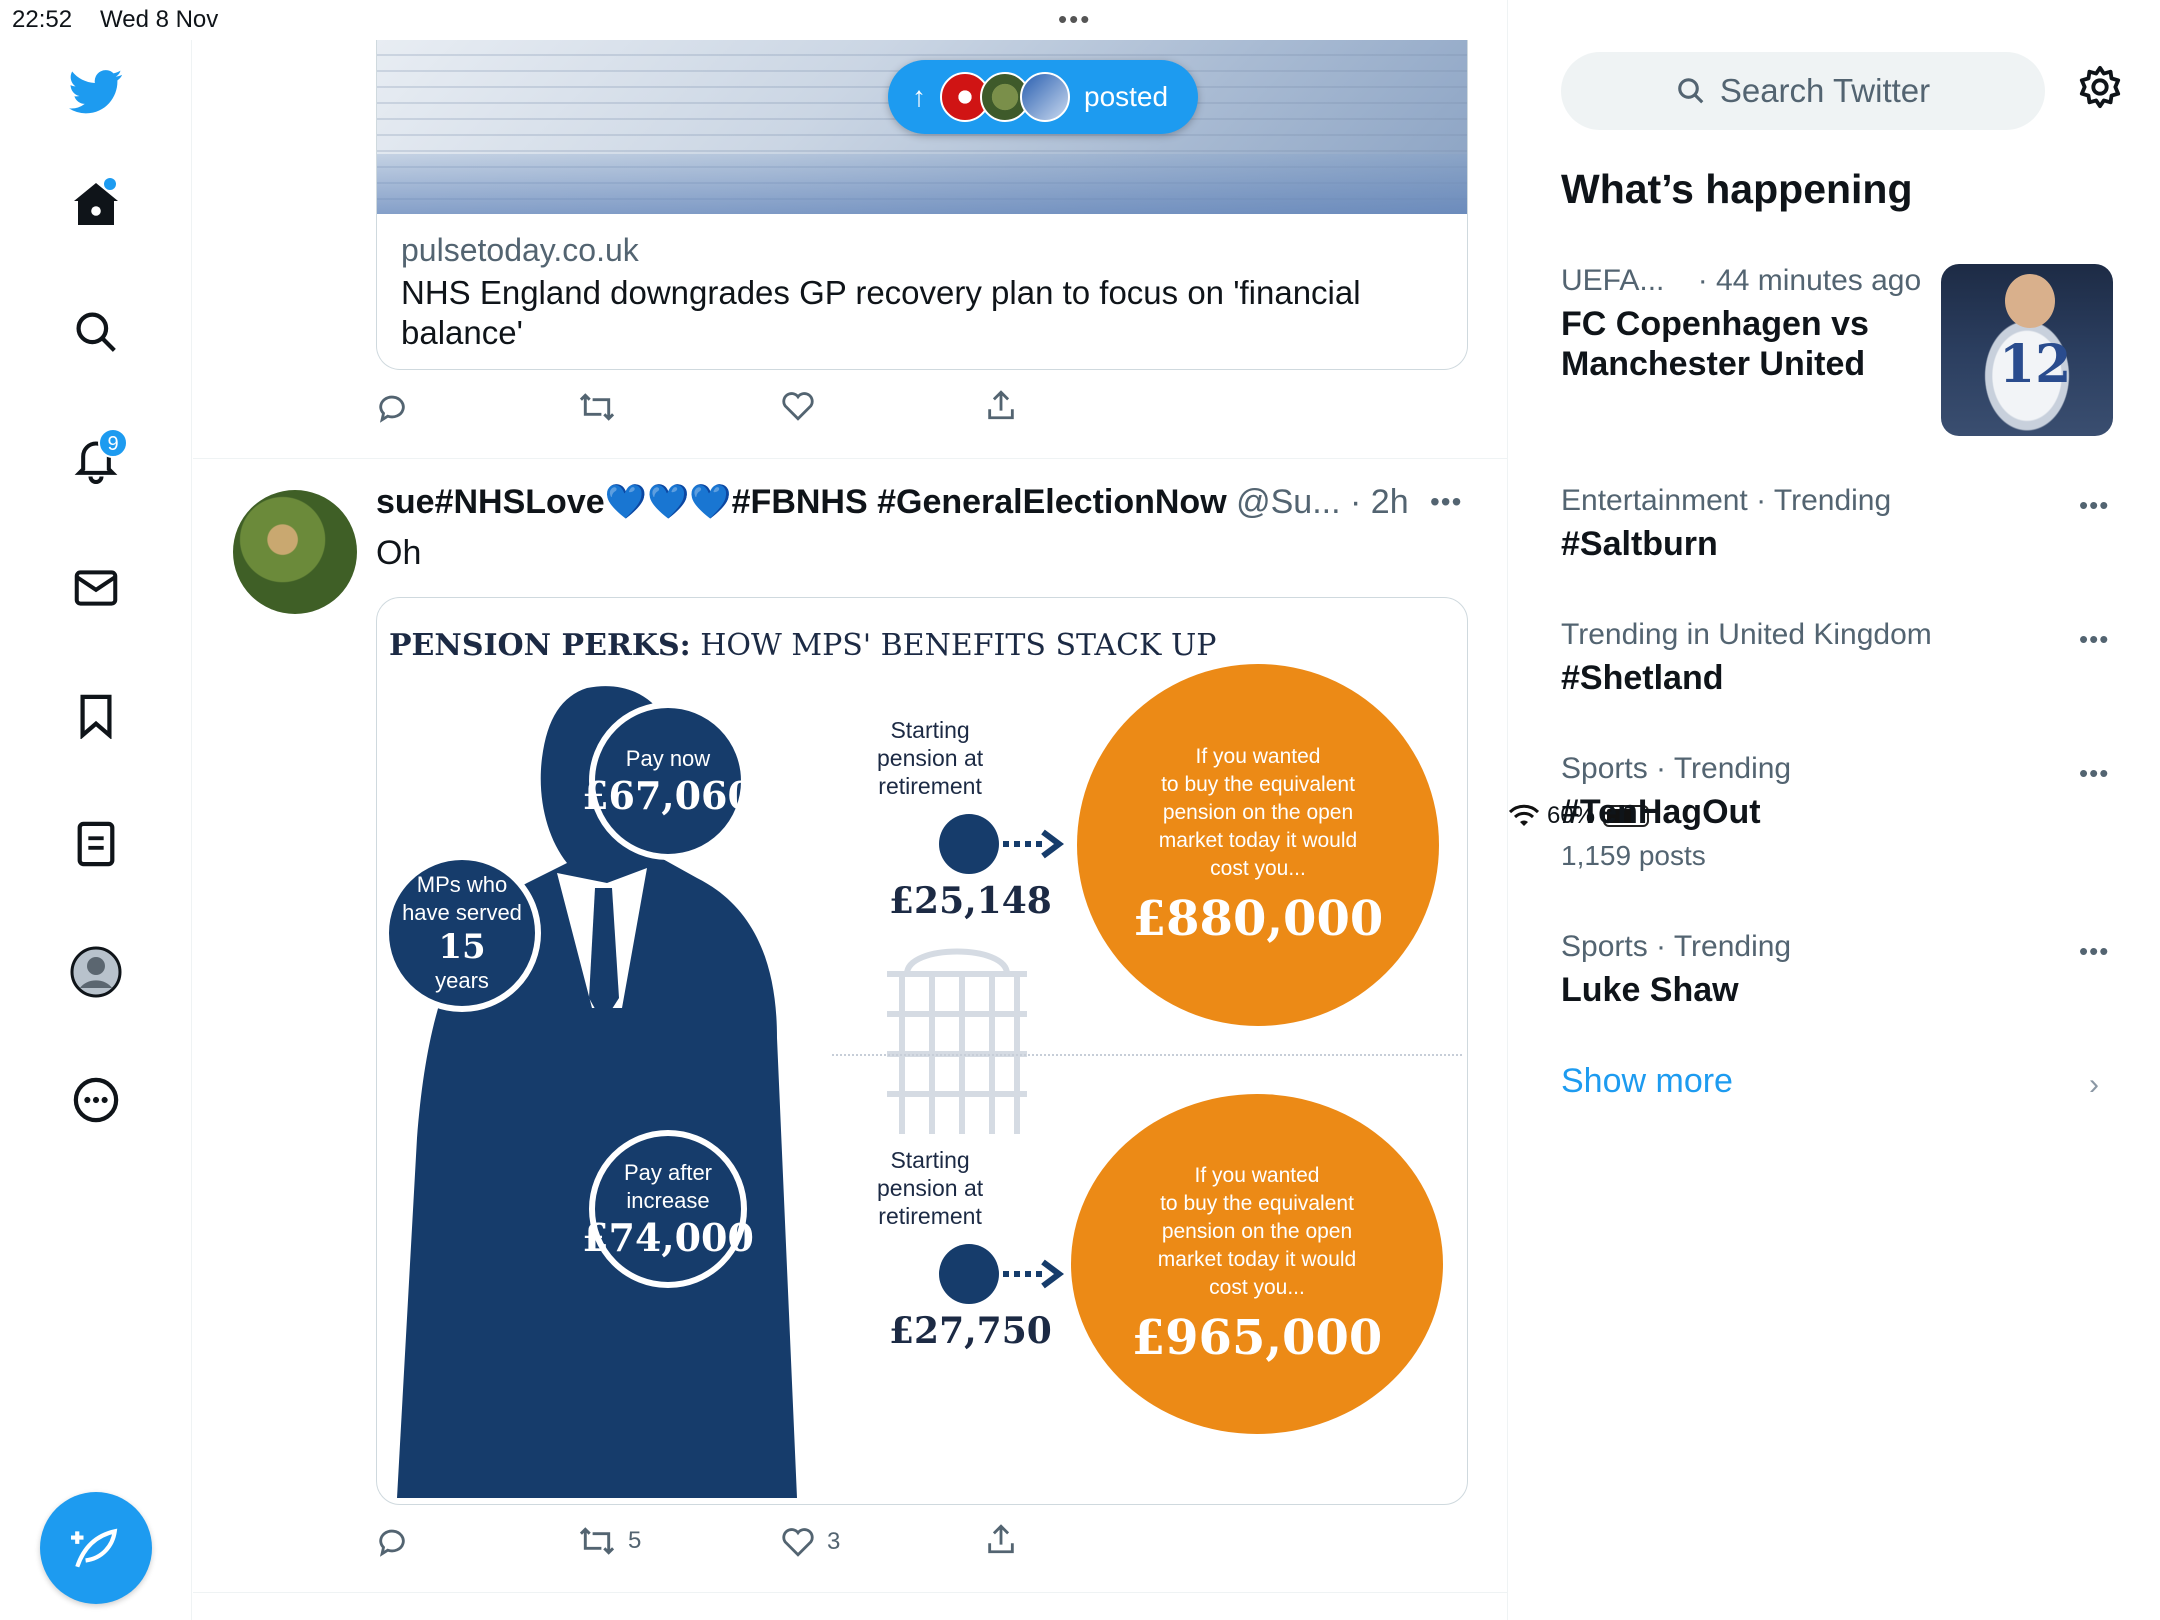  I want to click on arrow-up-icon: ↑, so click(919, 96).